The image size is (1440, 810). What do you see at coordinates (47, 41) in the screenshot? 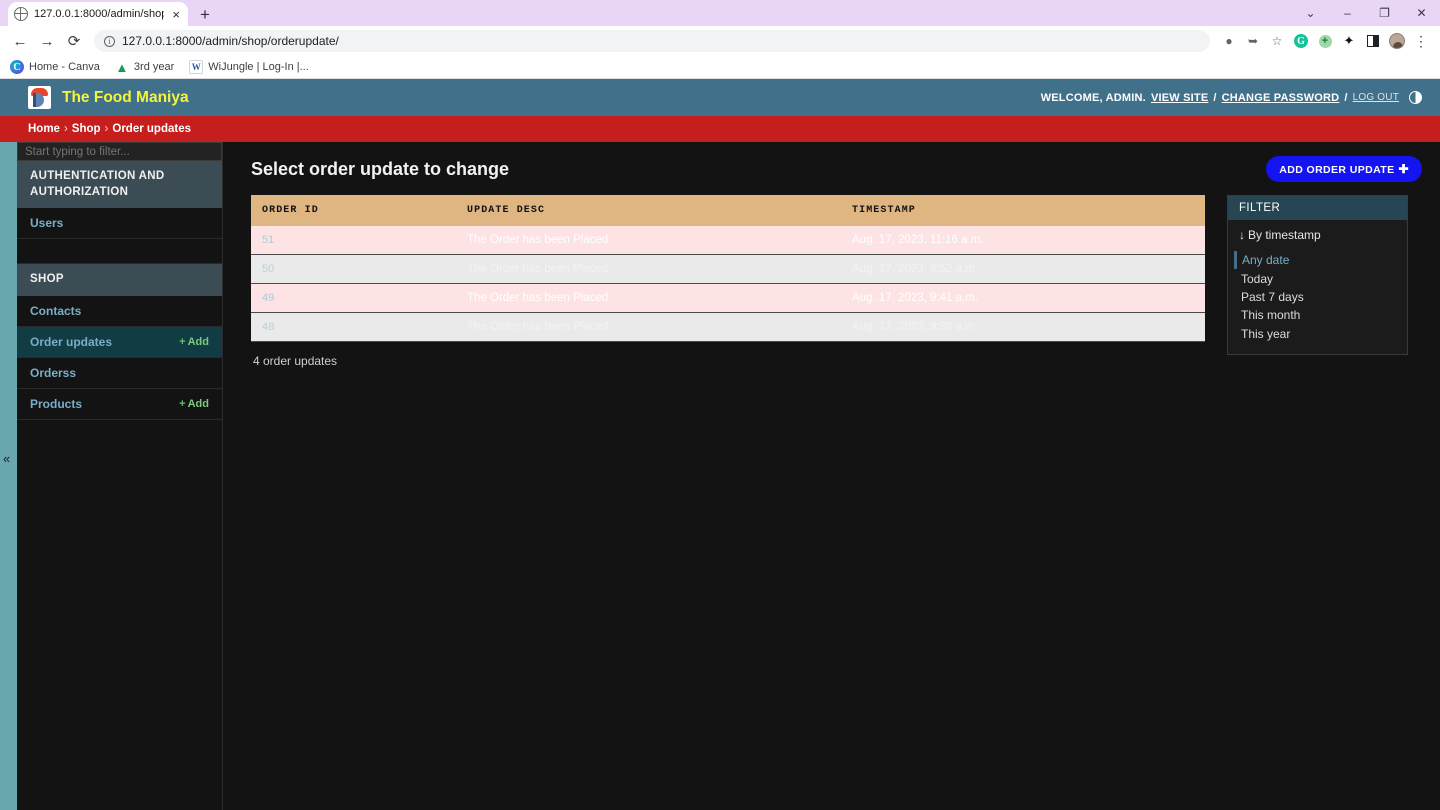
I see `forward-icon: →` at bounding box center [47, 41].